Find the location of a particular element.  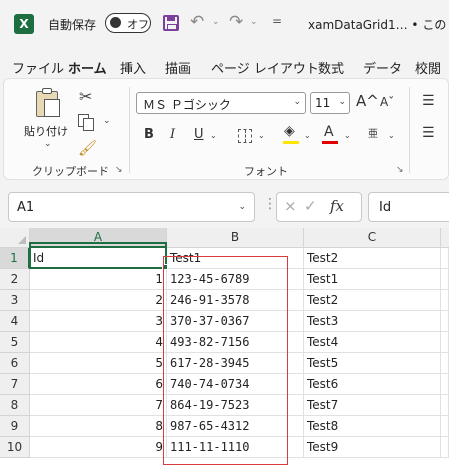

format-painter-icon: 🖌 is located at coordinates (87, 148).